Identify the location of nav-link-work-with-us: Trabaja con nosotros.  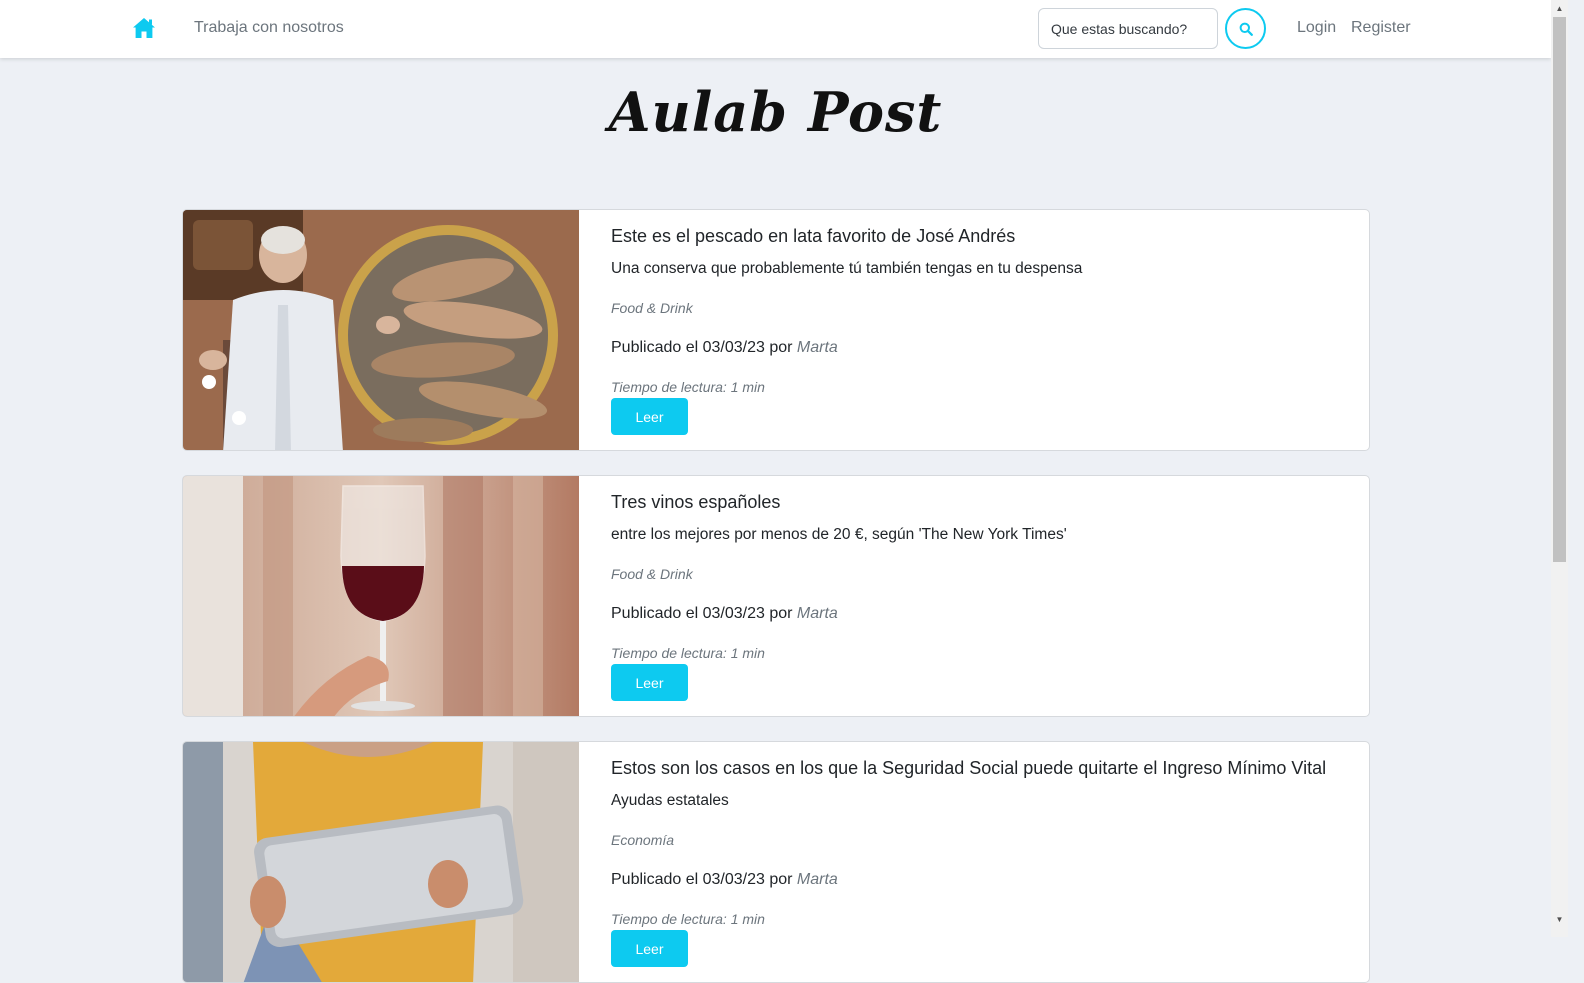
(269, 28).